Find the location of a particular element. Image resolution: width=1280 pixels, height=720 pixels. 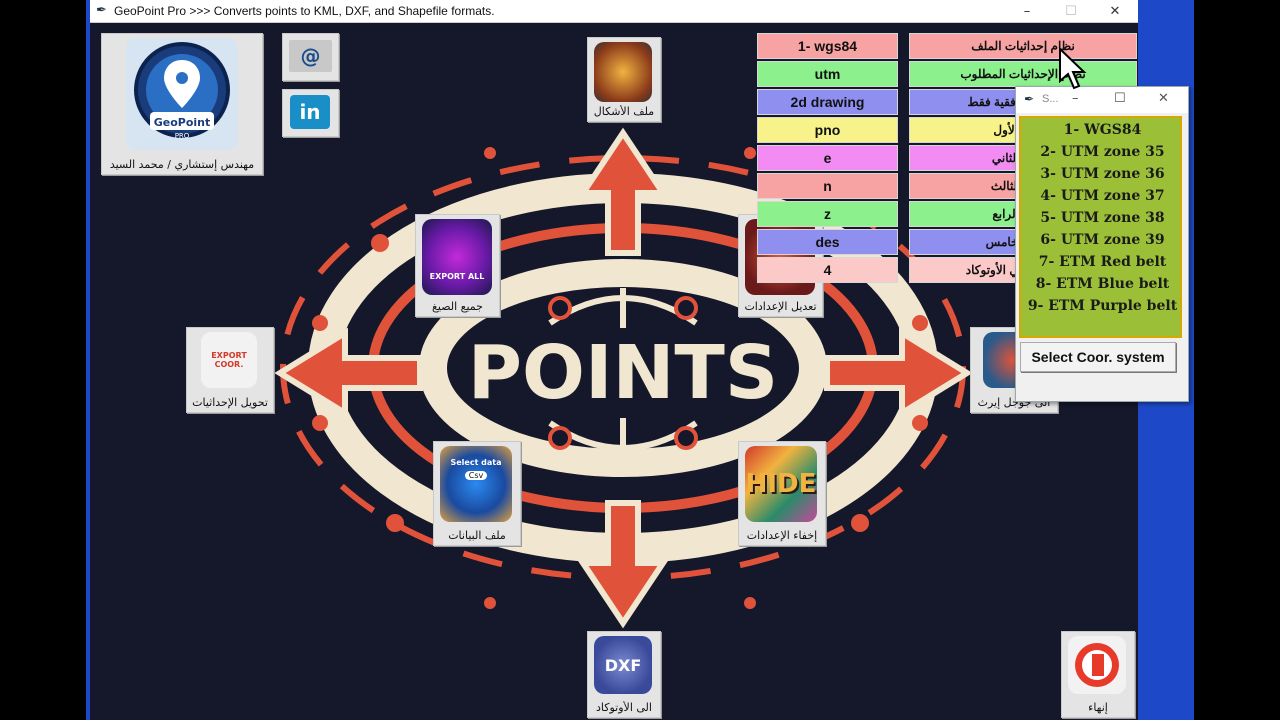

label-cell-1: نظام إحداثيات الملف is located at coordinates (1023, 46).